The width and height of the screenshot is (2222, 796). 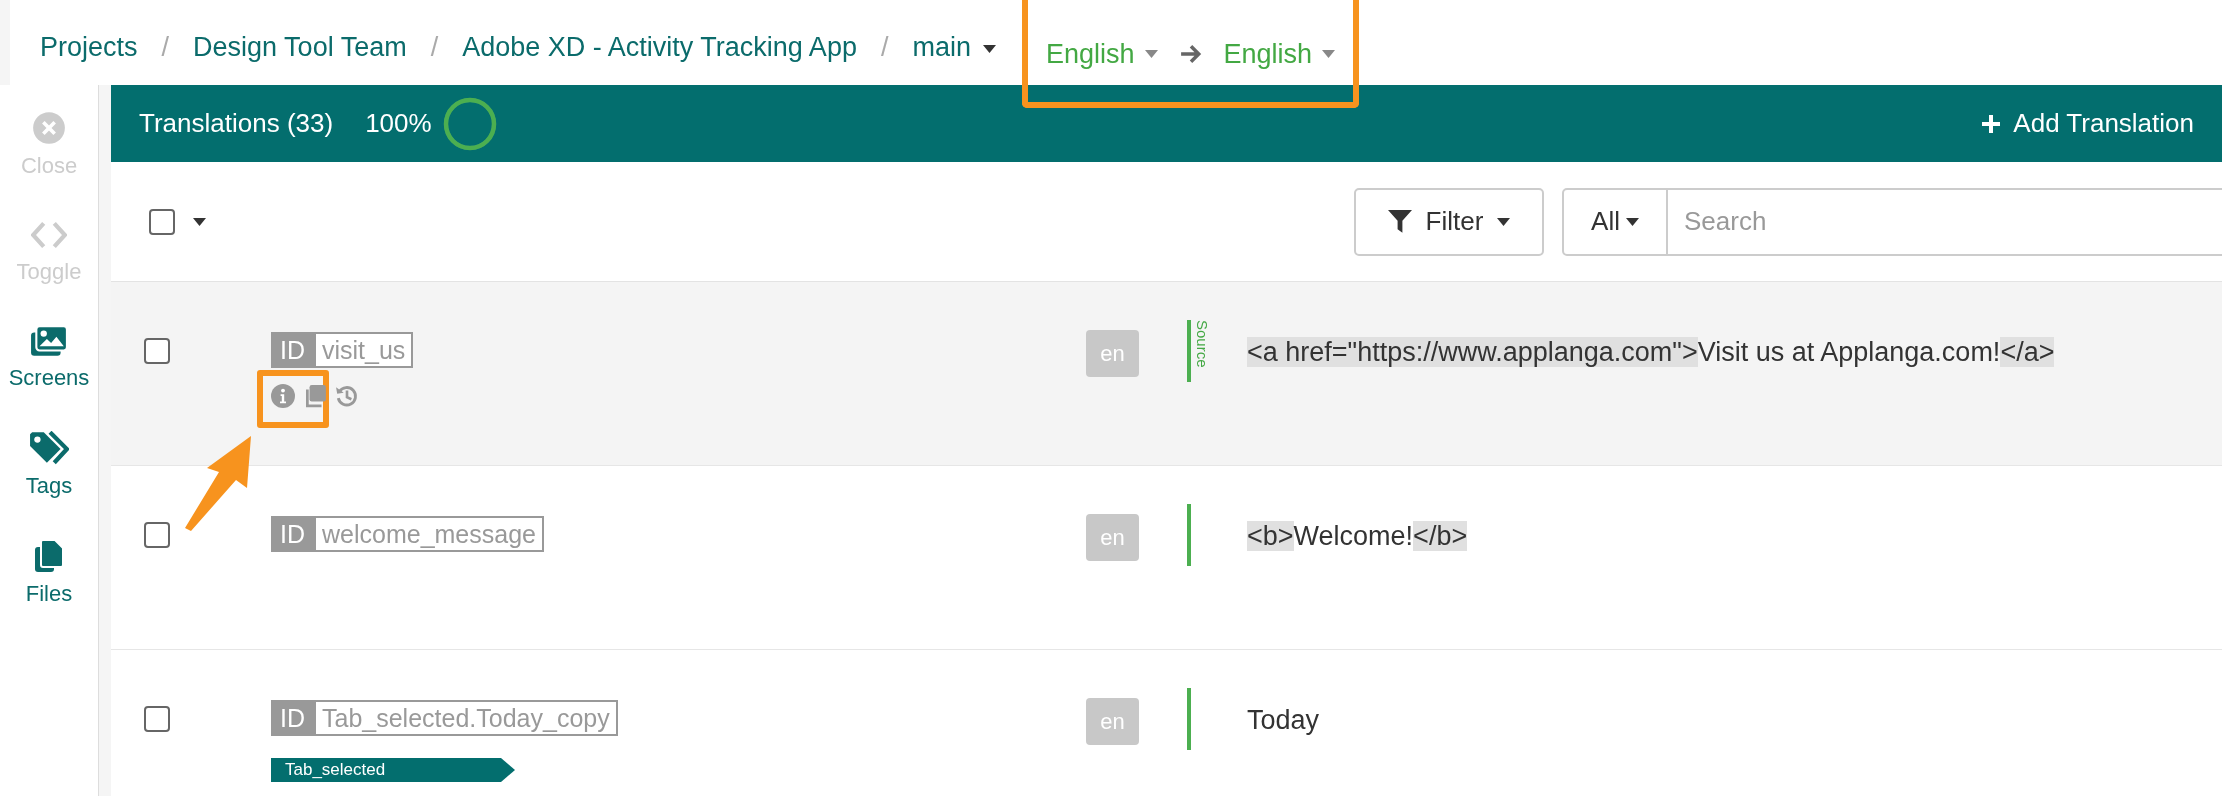 I want to click on copy-icon, so click(x=315, y=396).